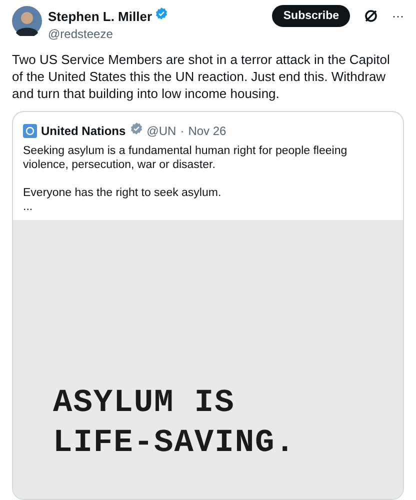  I want to click on poster-text: LIFE-SAVING., so click(174, 443).